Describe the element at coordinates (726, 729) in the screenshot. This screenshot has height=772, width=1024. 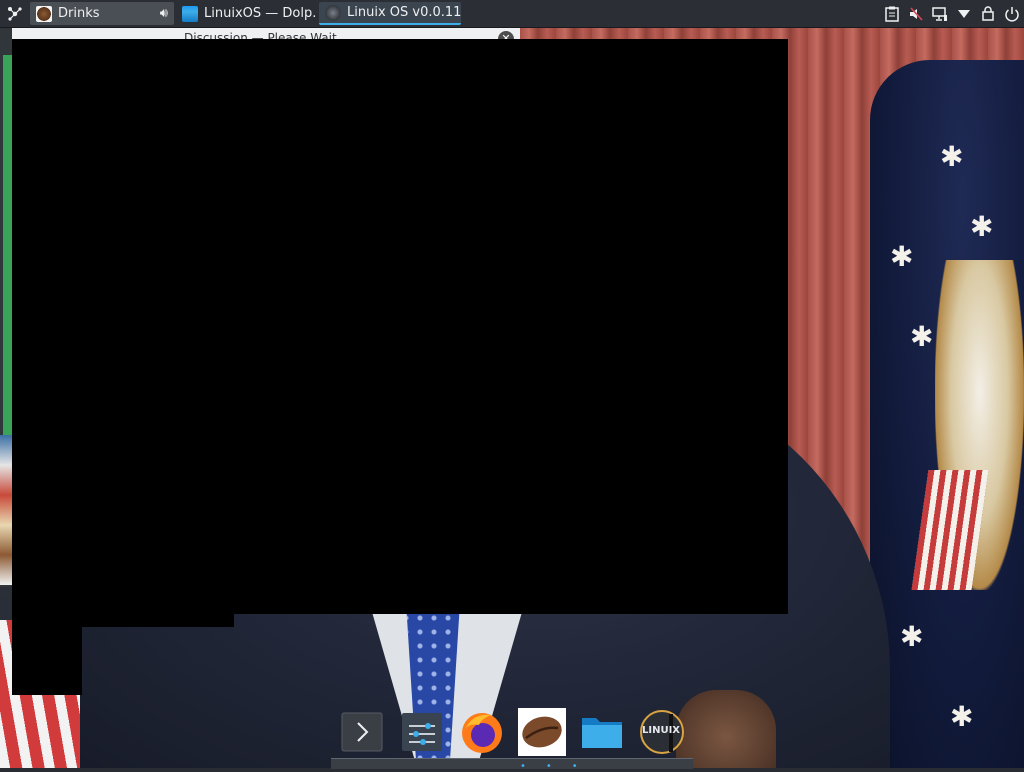
I see `wallpaper-hand` at that location.